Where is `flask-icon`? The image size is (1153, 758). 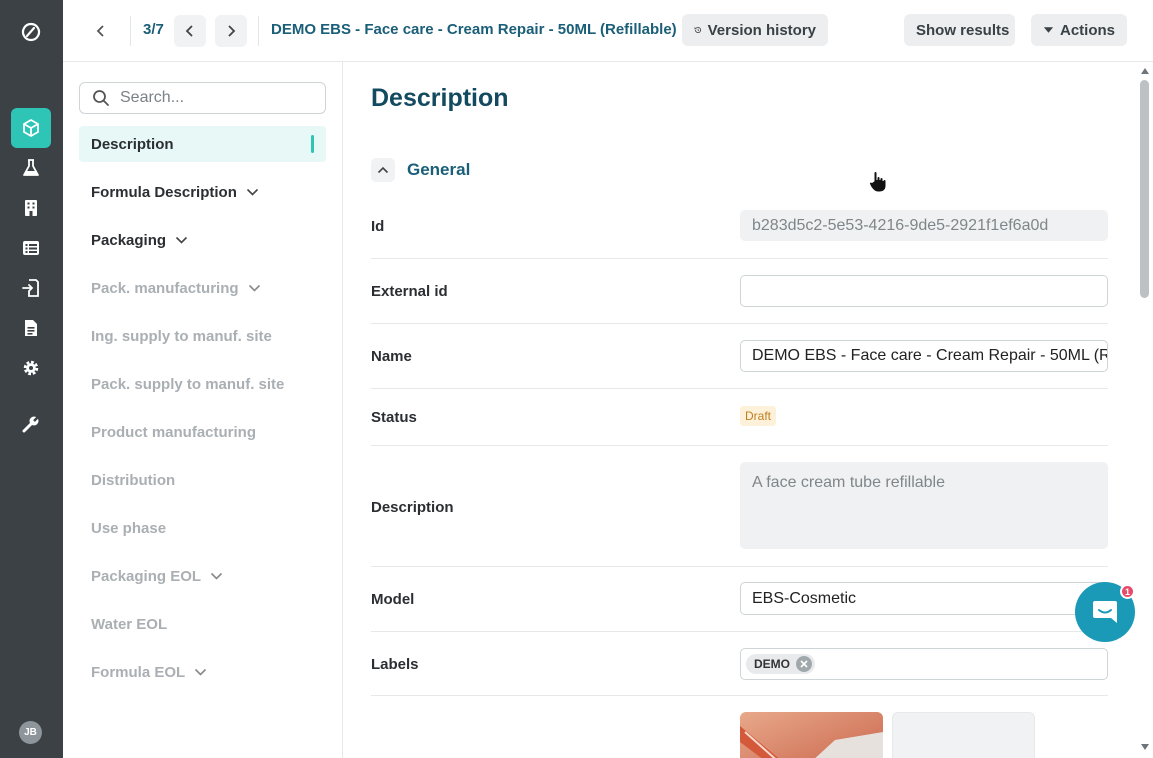 flask-icon is located at coordinates (31, 168).